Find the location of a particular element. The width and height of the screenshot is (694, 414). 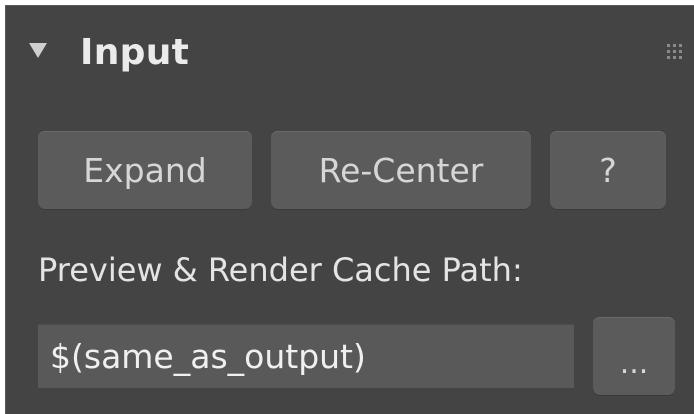

cache-path-input is located at coordinates (306, 356).